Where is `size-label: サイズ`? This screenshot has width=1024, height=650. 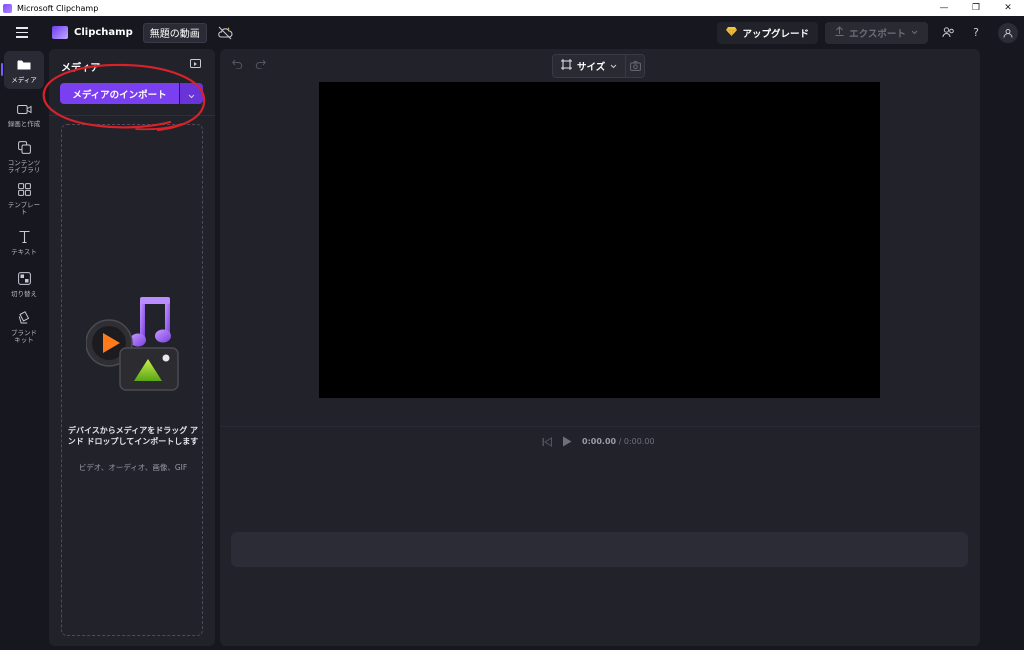
size-label: サイズ is located at coordinates (591, 67).